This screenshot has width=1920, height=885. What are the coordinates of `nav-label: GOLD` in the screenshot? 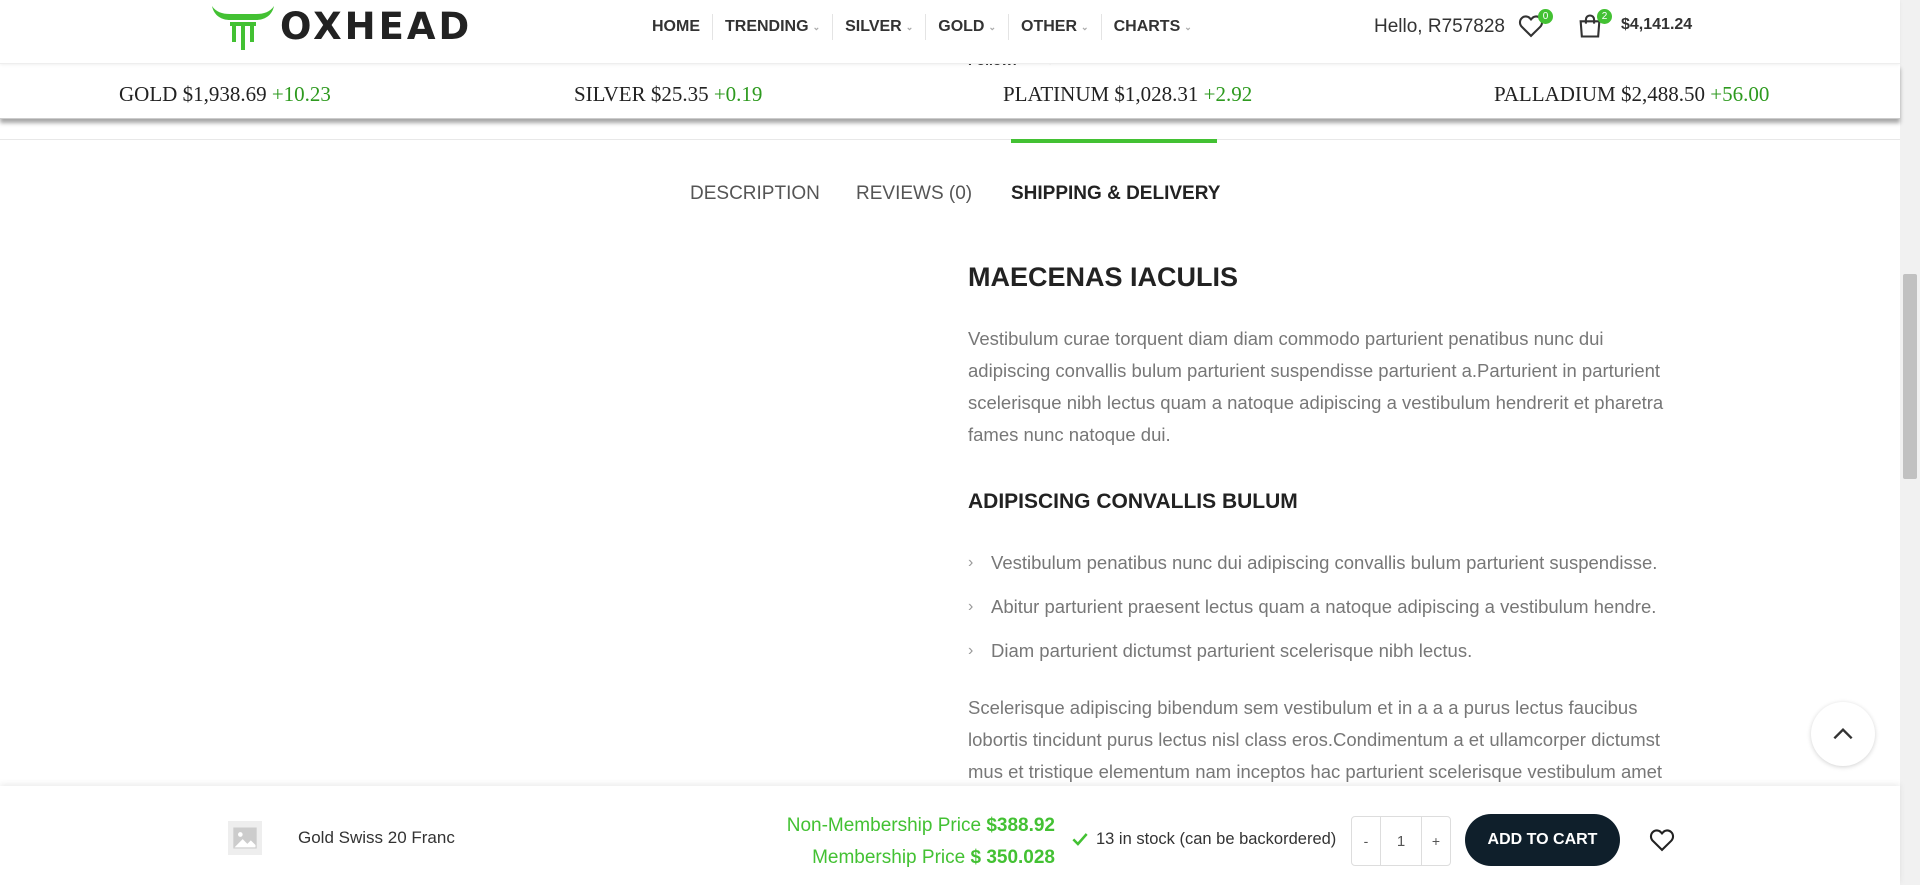 It's located at (961, 26).